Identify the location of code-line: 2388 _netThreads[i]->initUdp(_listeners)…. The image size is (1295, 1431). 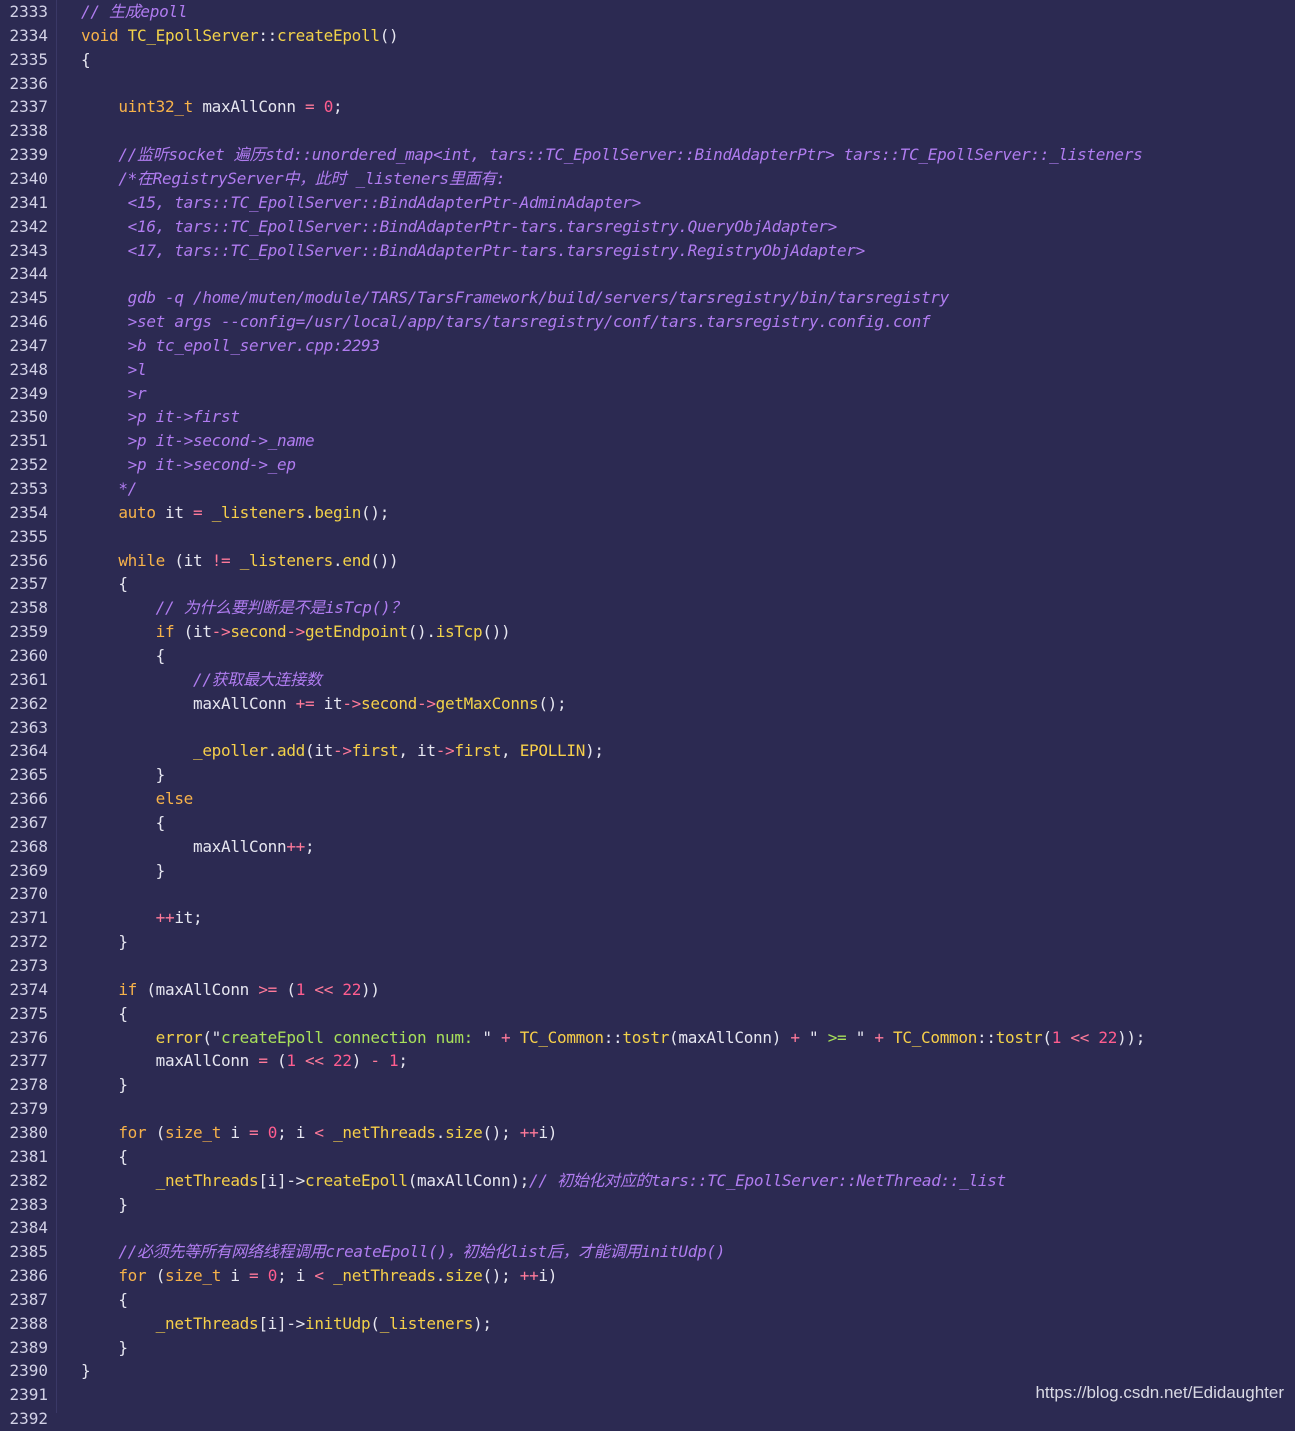
(647, 1324).